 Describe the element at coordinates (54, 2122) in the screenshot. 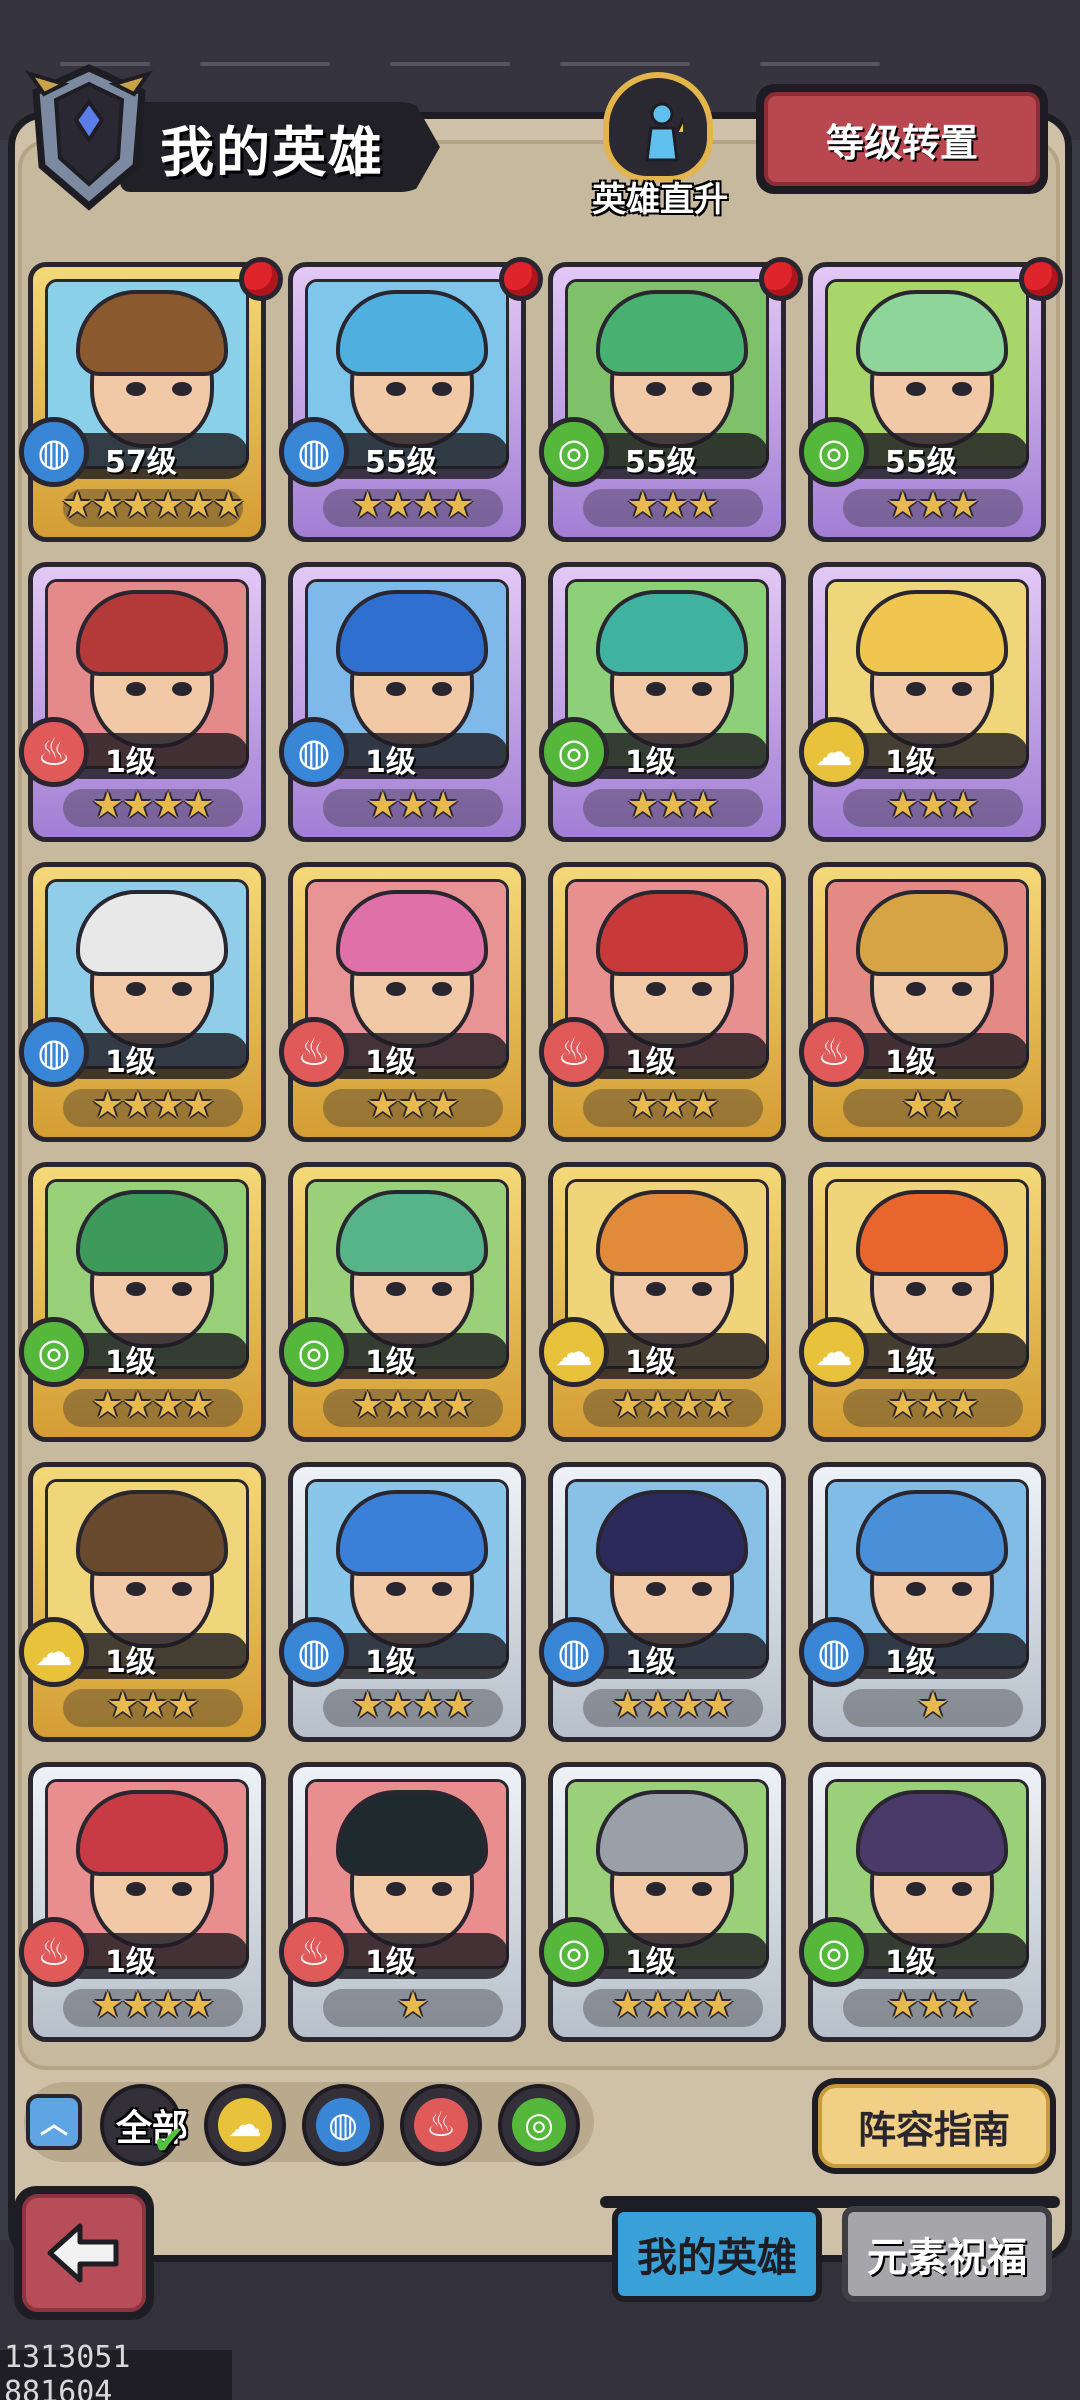

I see `collapse-filter-button: ︿` at that location.